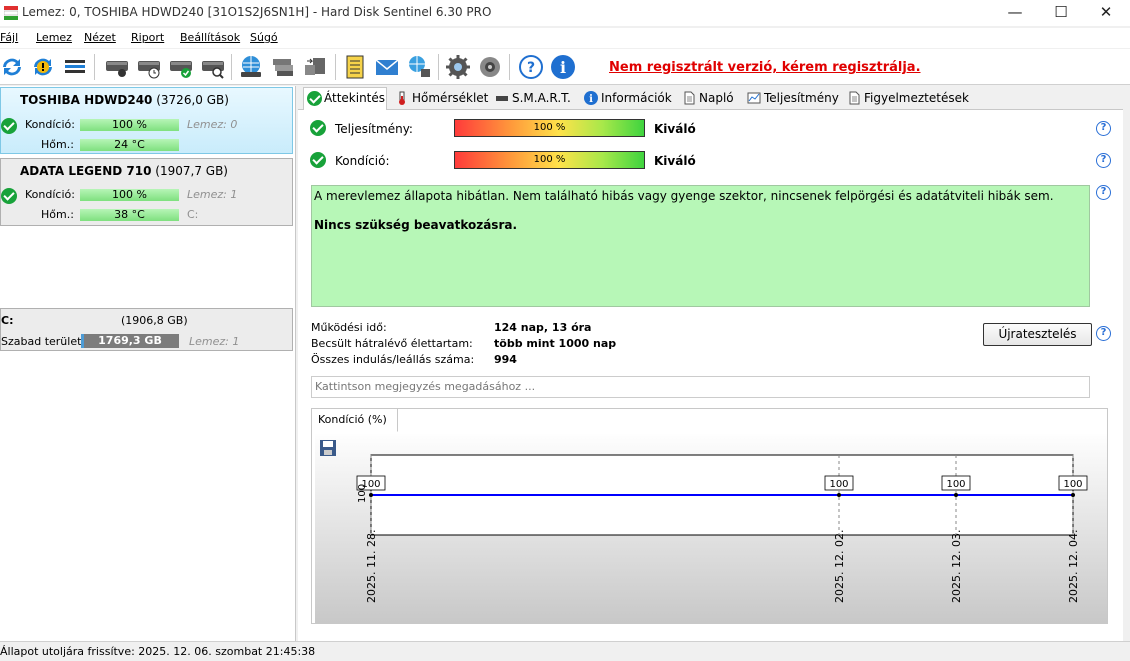 The height and width of the screenshot is (661, 1130). I want to click on menu-settings: Beállítások, so click(210, 37).